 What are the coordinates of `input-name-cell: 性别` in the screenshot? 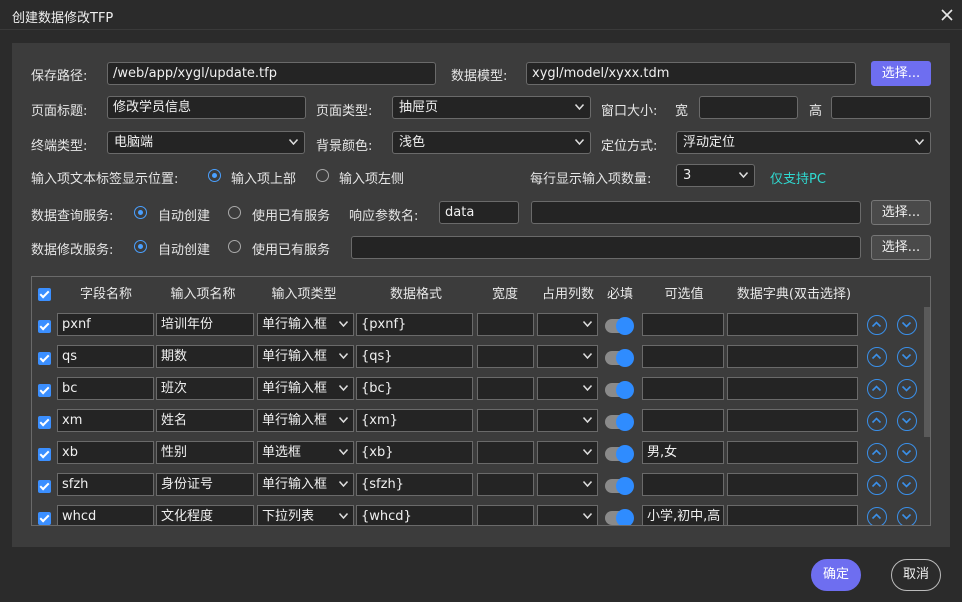 It's located at (205, 452).